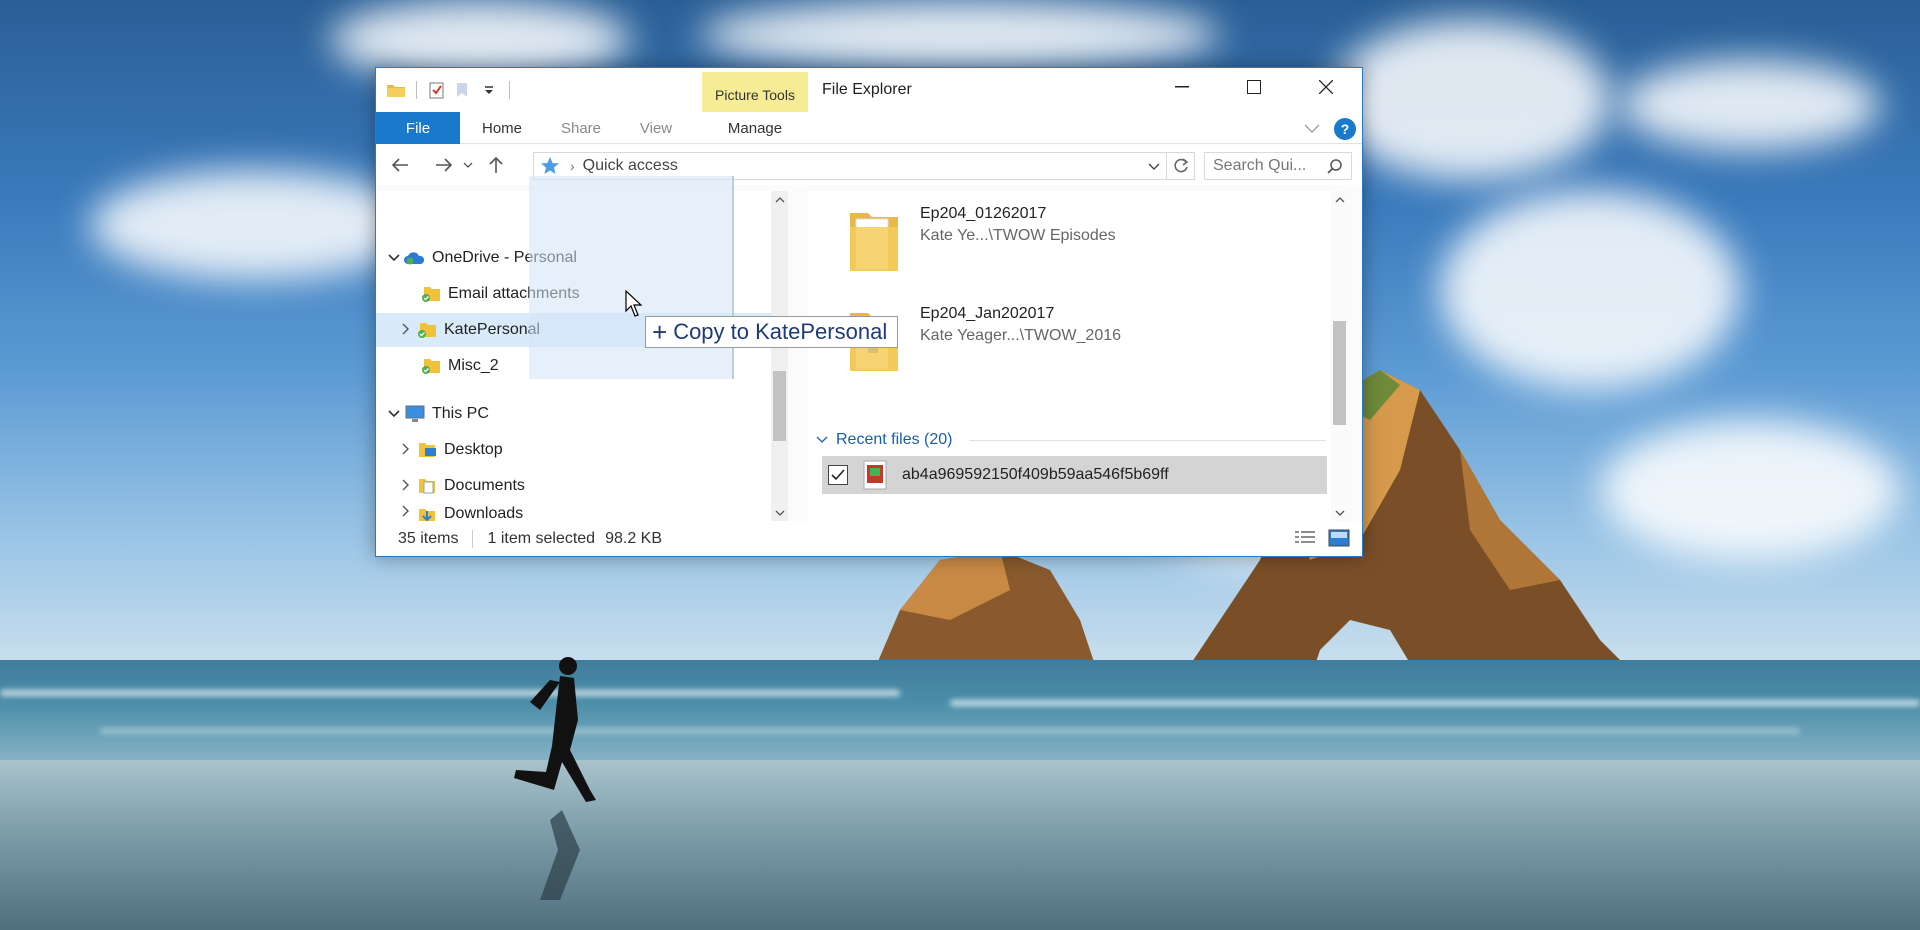 This screenshot has width=1920, height=930. I want to click on close-icon, so click(1326, 87).